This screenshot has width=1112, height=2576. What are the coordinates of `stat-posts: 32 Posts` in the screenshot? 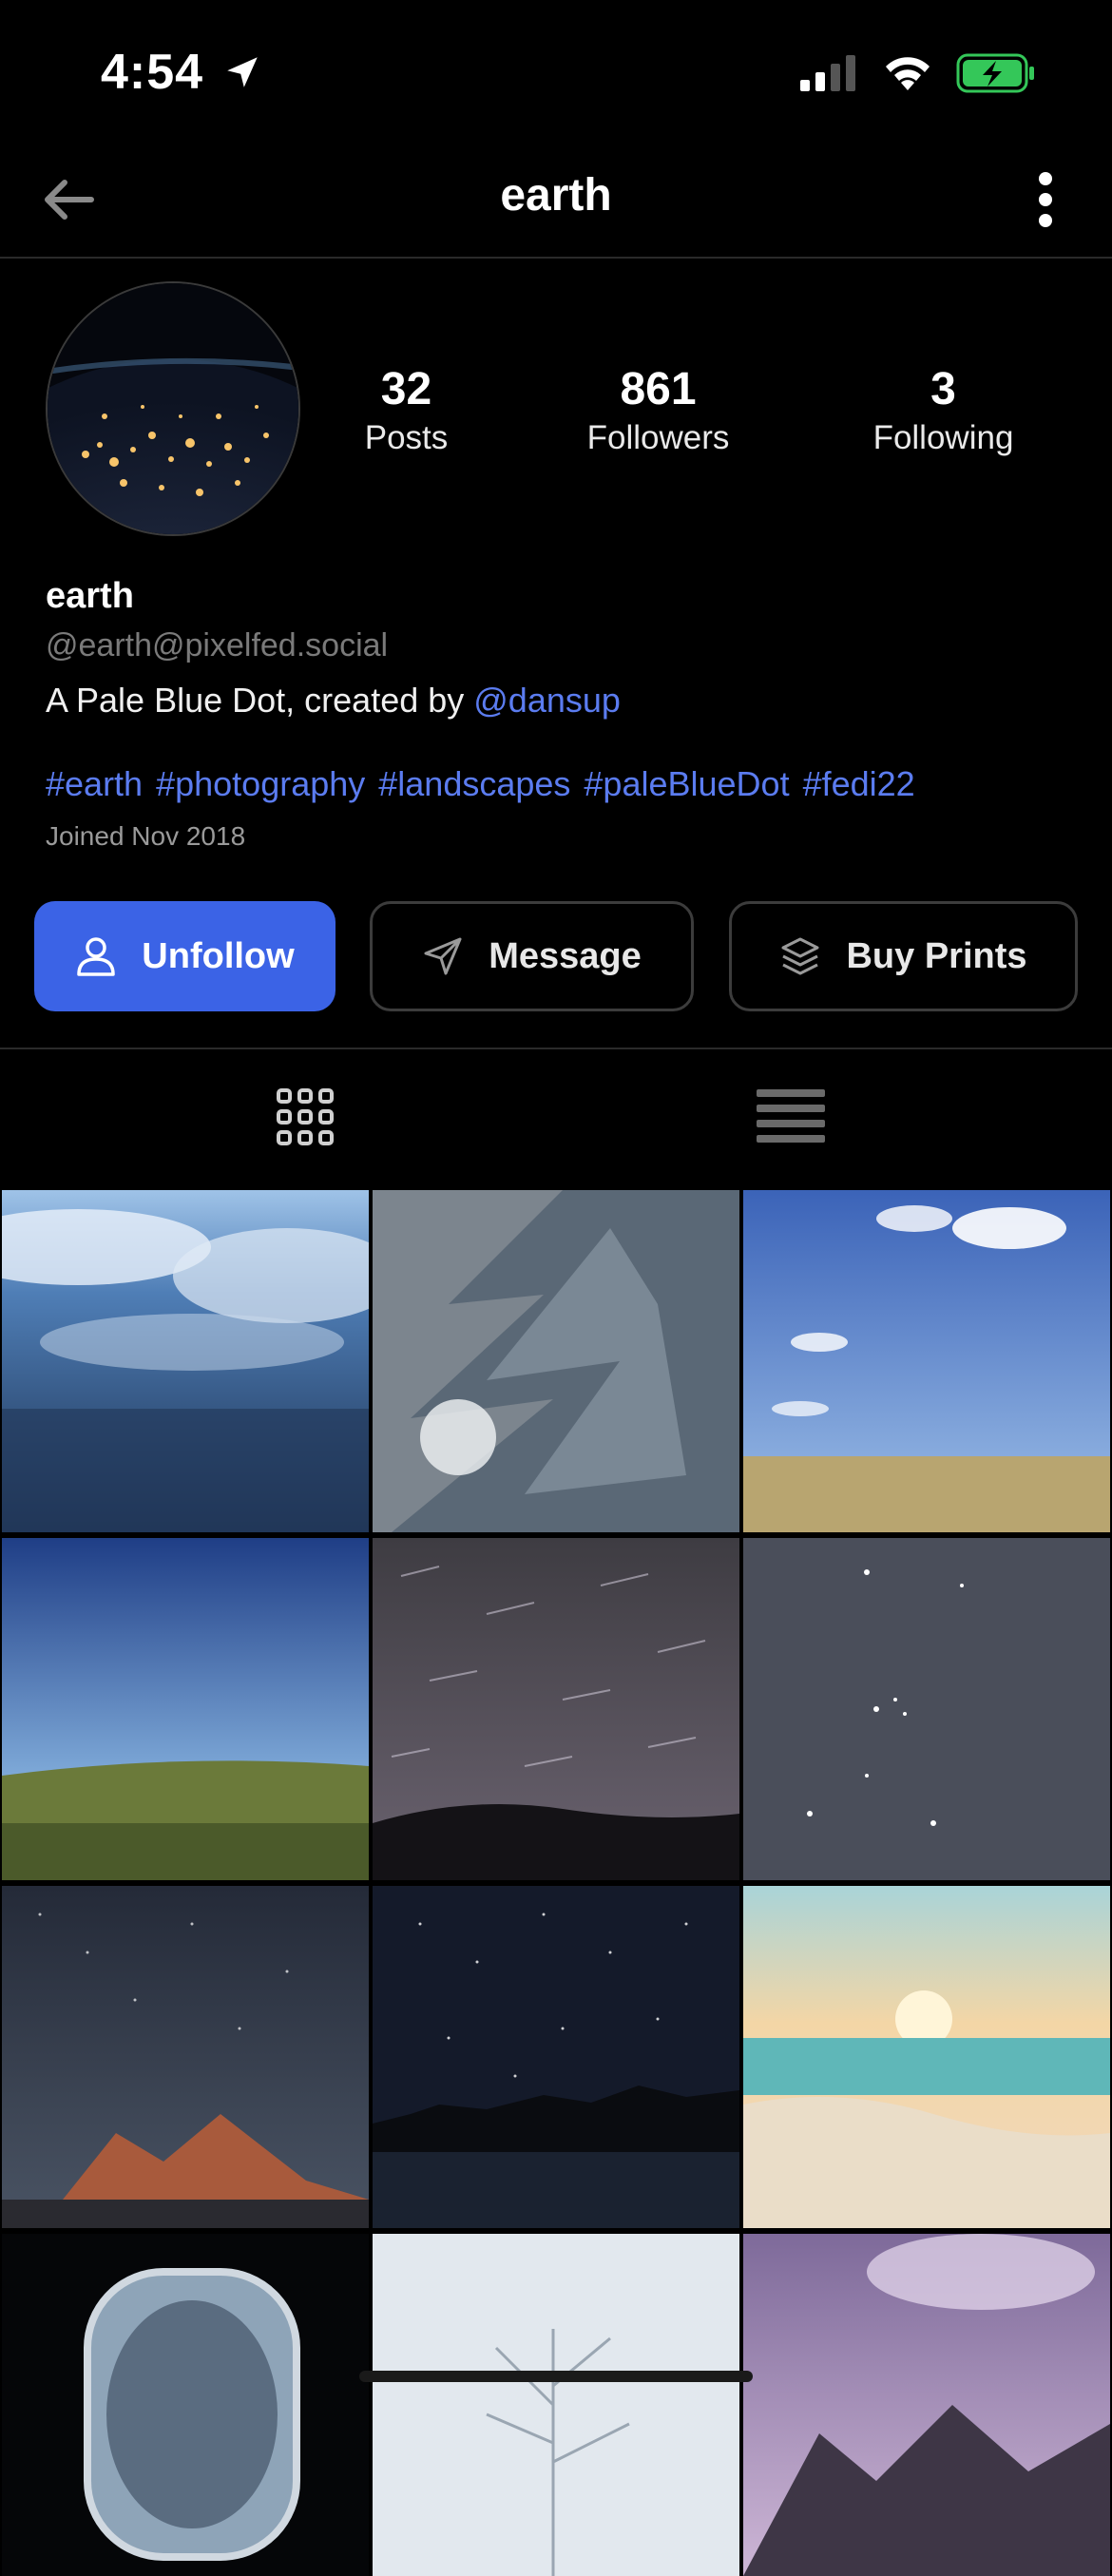 It's located at (406, 411).